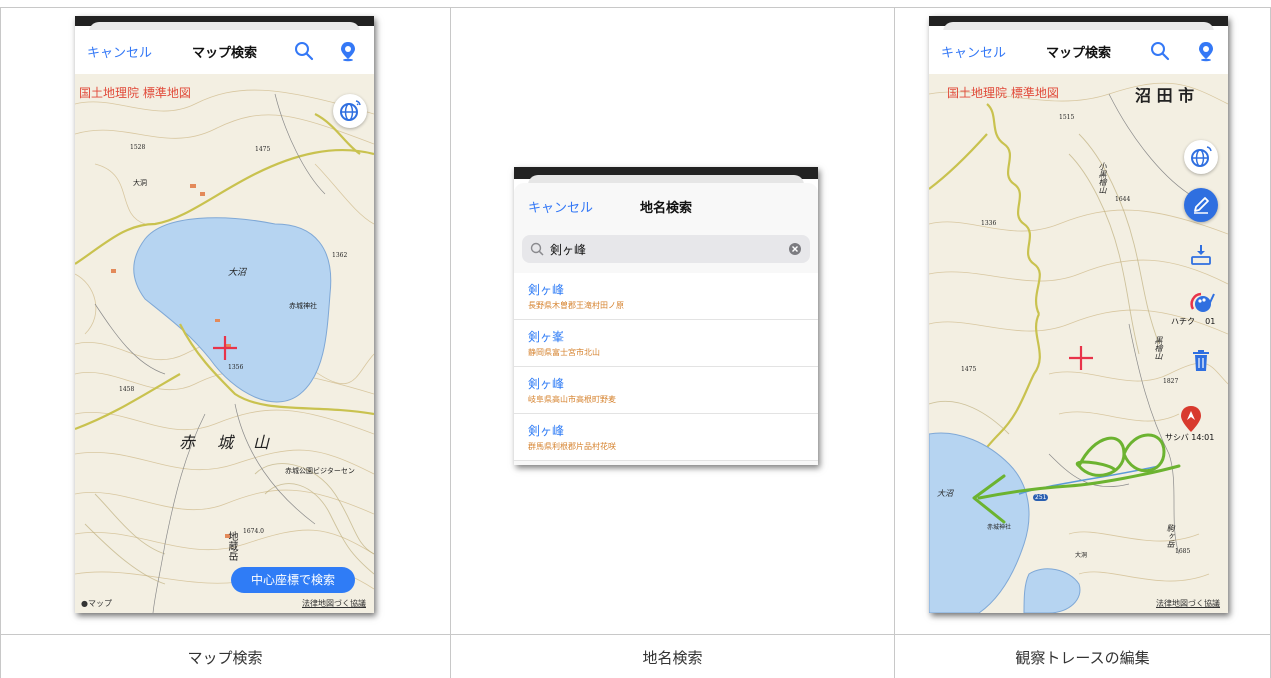 The width and height of the screenshot is (1271, 678). Describe the element at coordinates (1158, 348) in the screenshot. I see `map-label-kuro: 黒檜山` at that location.